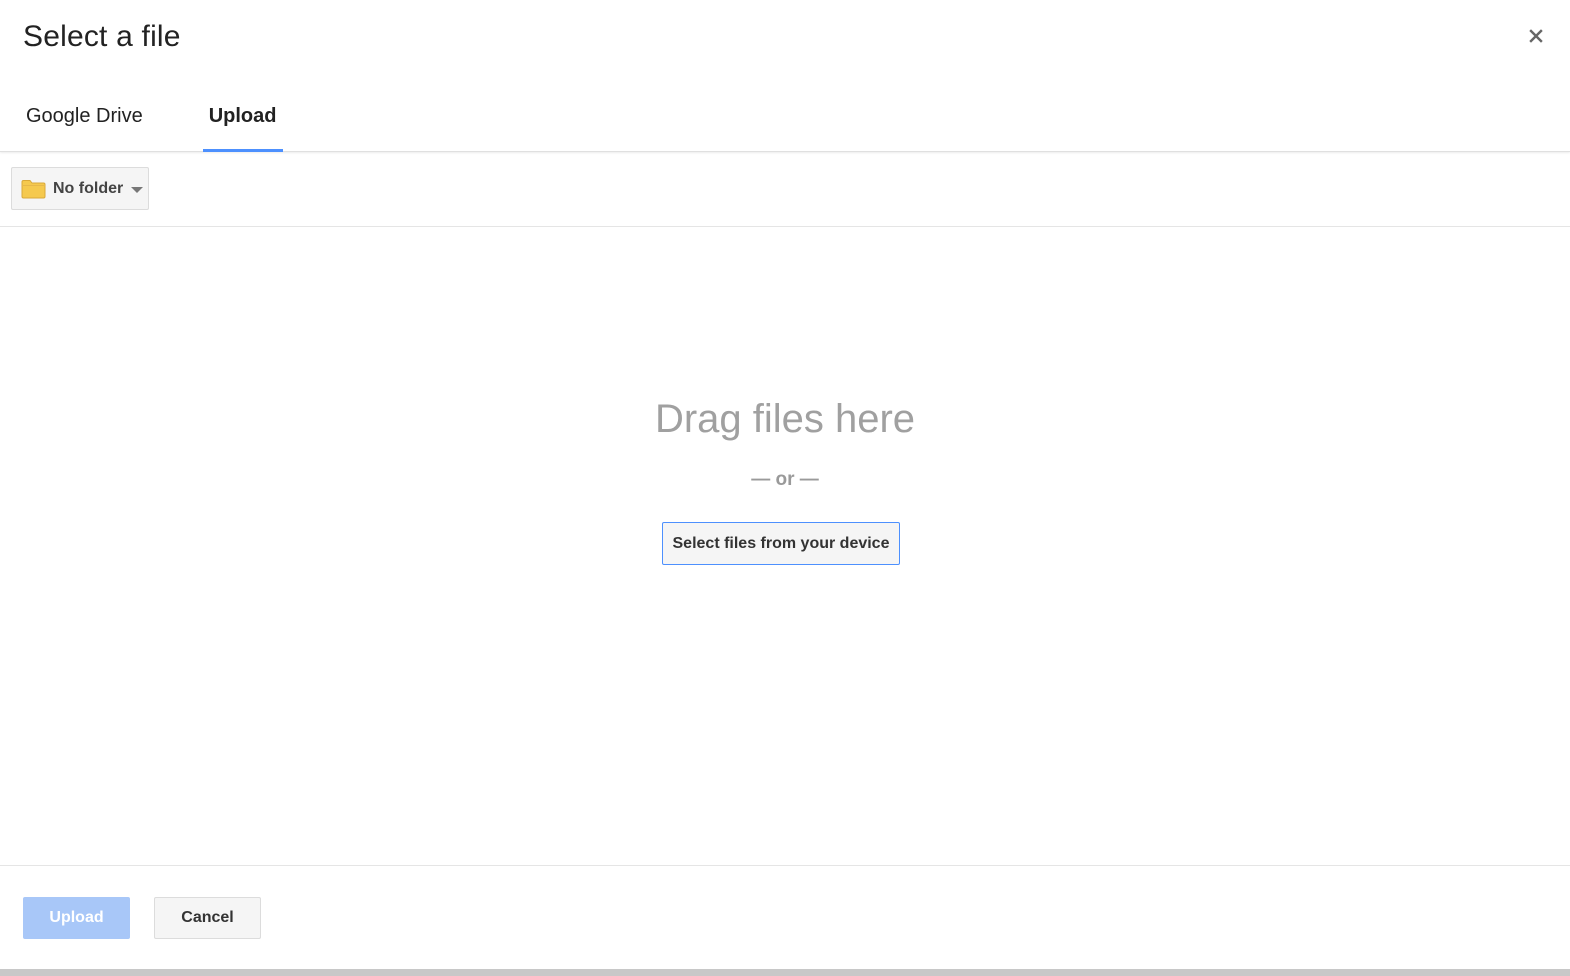 The image size is (1570, 976). I want to click on tab-google-drive: Google Drive, so click(84, 116).